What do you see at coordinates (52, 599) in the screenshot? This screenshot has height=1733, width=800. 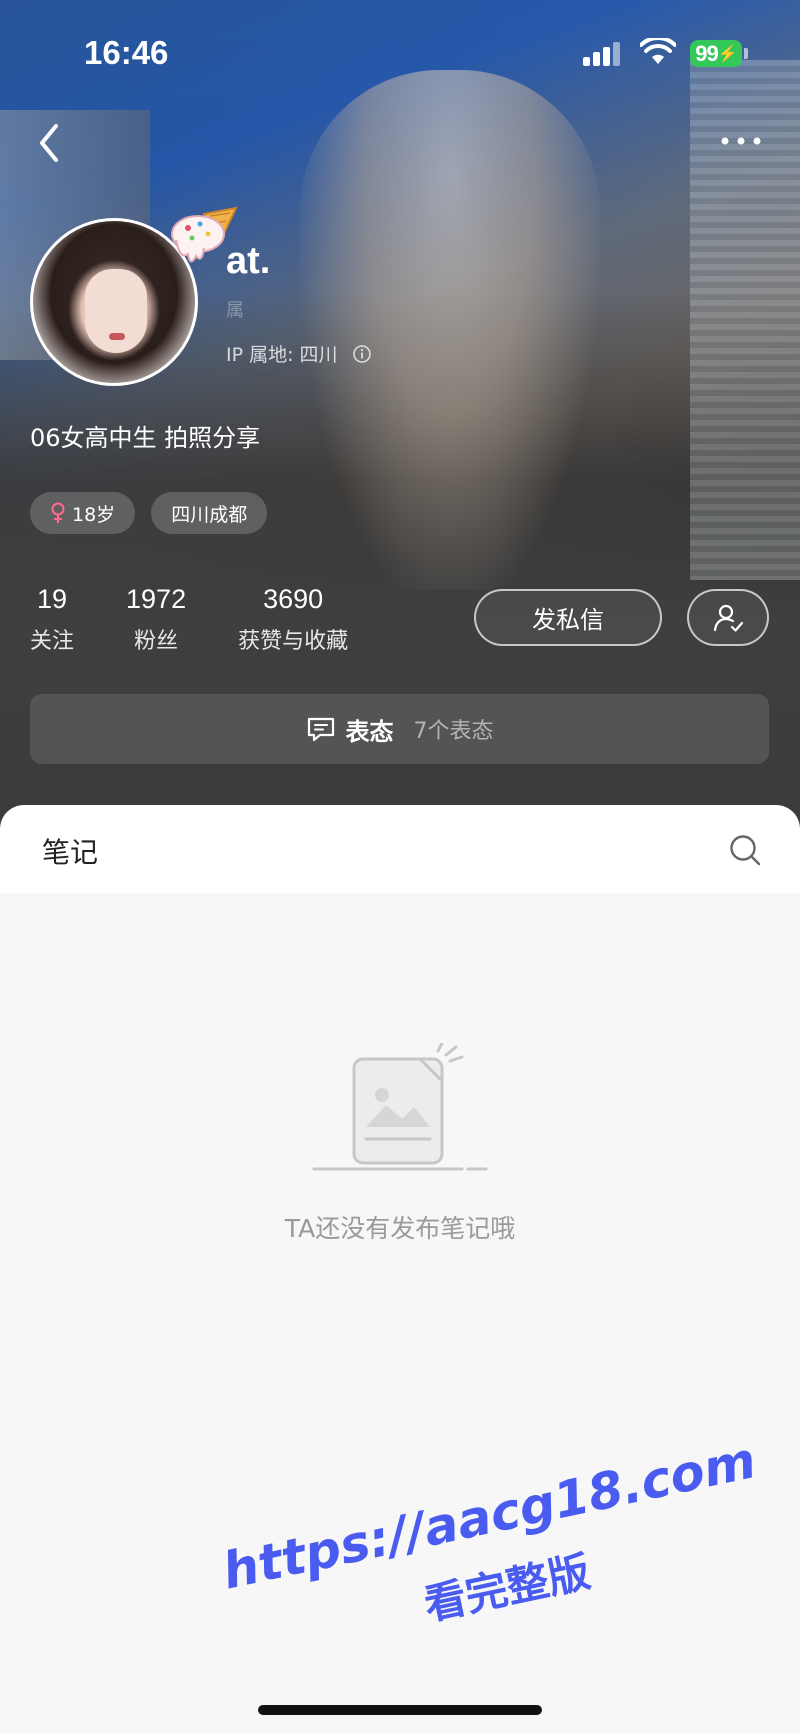 I see `following-count: 19` at bounding box center [52, 599].